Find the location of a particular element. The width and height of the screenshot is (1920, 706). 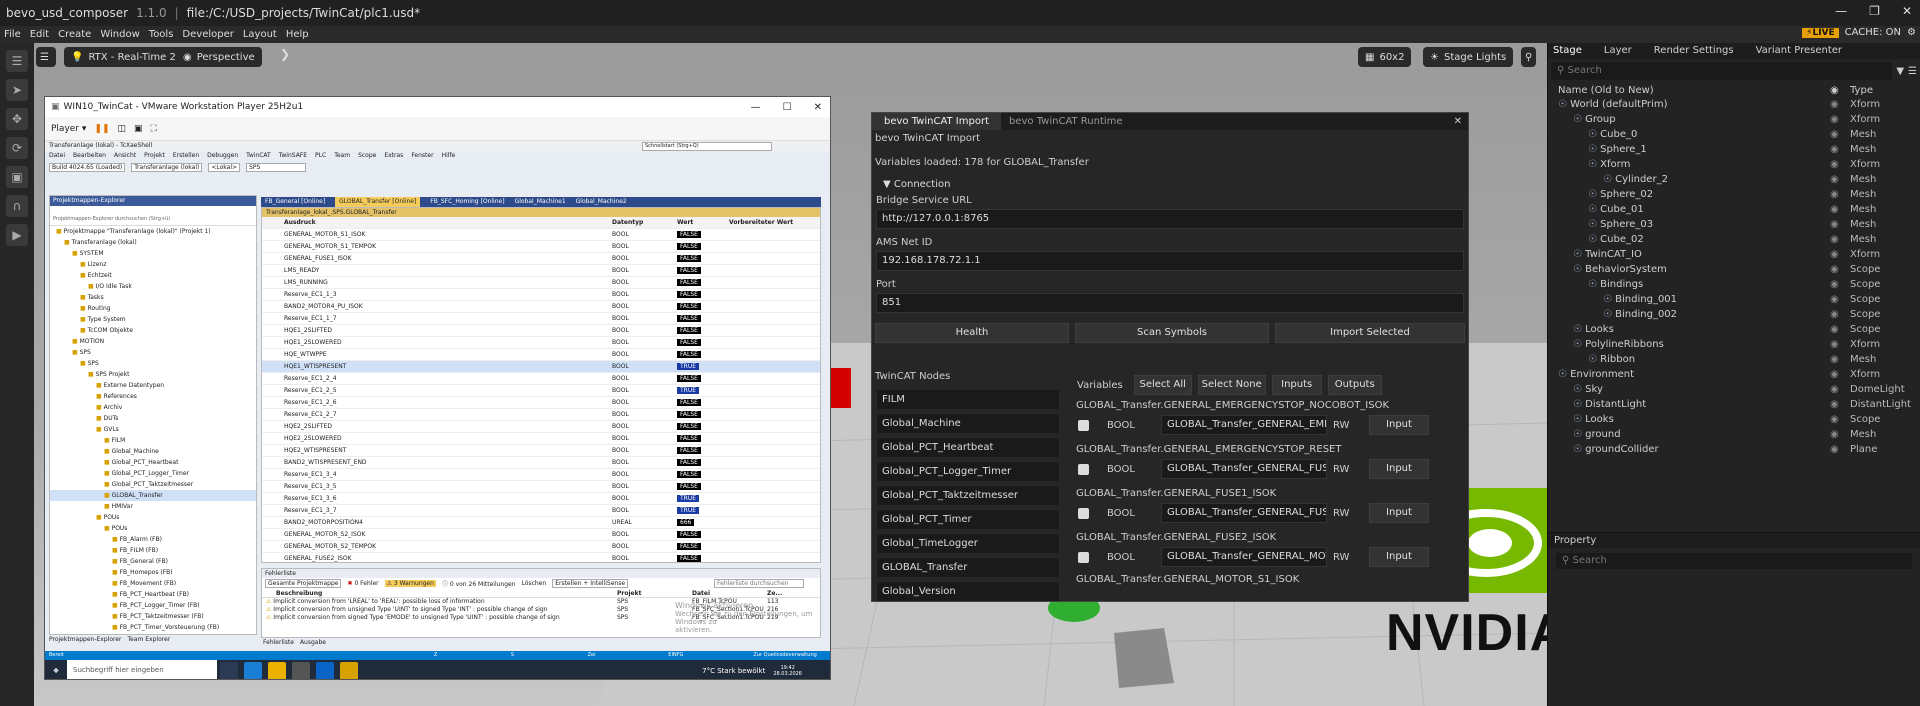

vm-tool-icon: ◫ is located at coordinates (122, 129).